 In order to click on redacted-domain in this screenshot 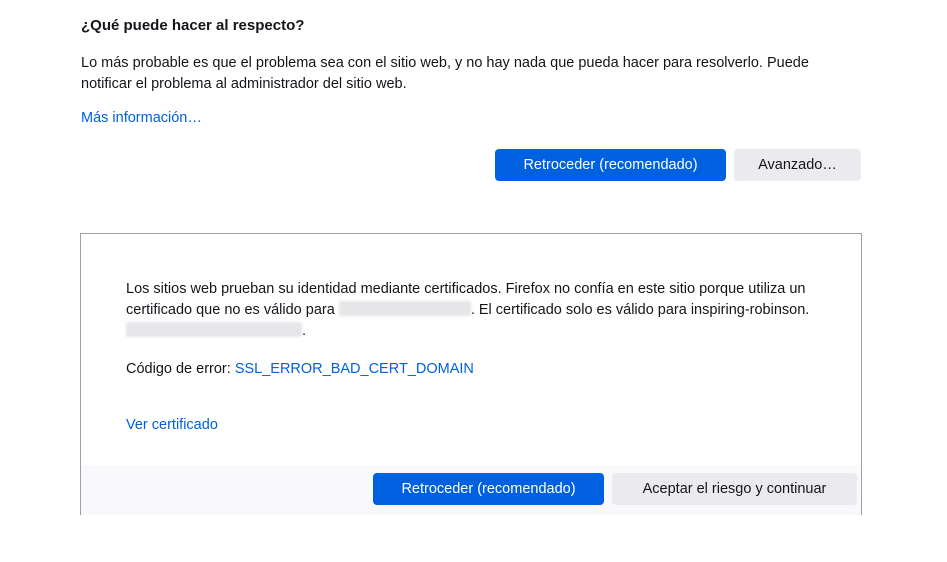, I will do `click(404, 308)`.